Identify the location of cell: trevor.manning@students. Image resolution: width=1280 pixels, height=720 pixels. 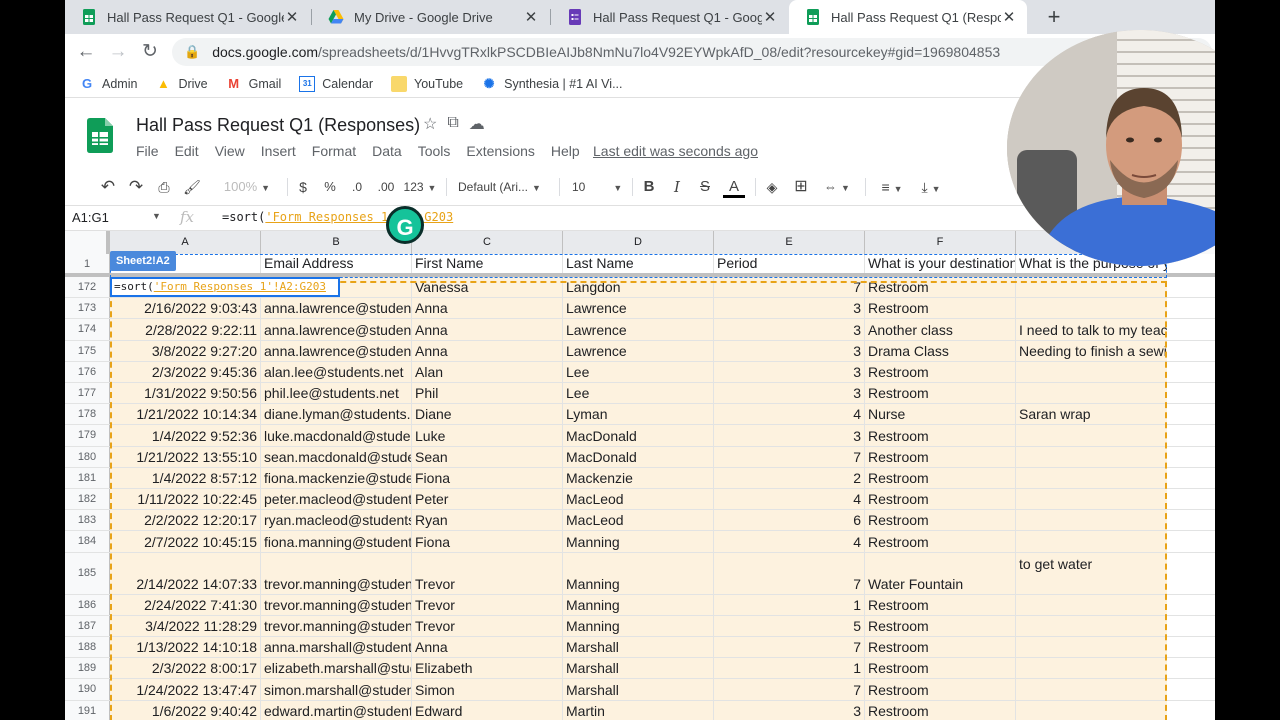
(336, 604).